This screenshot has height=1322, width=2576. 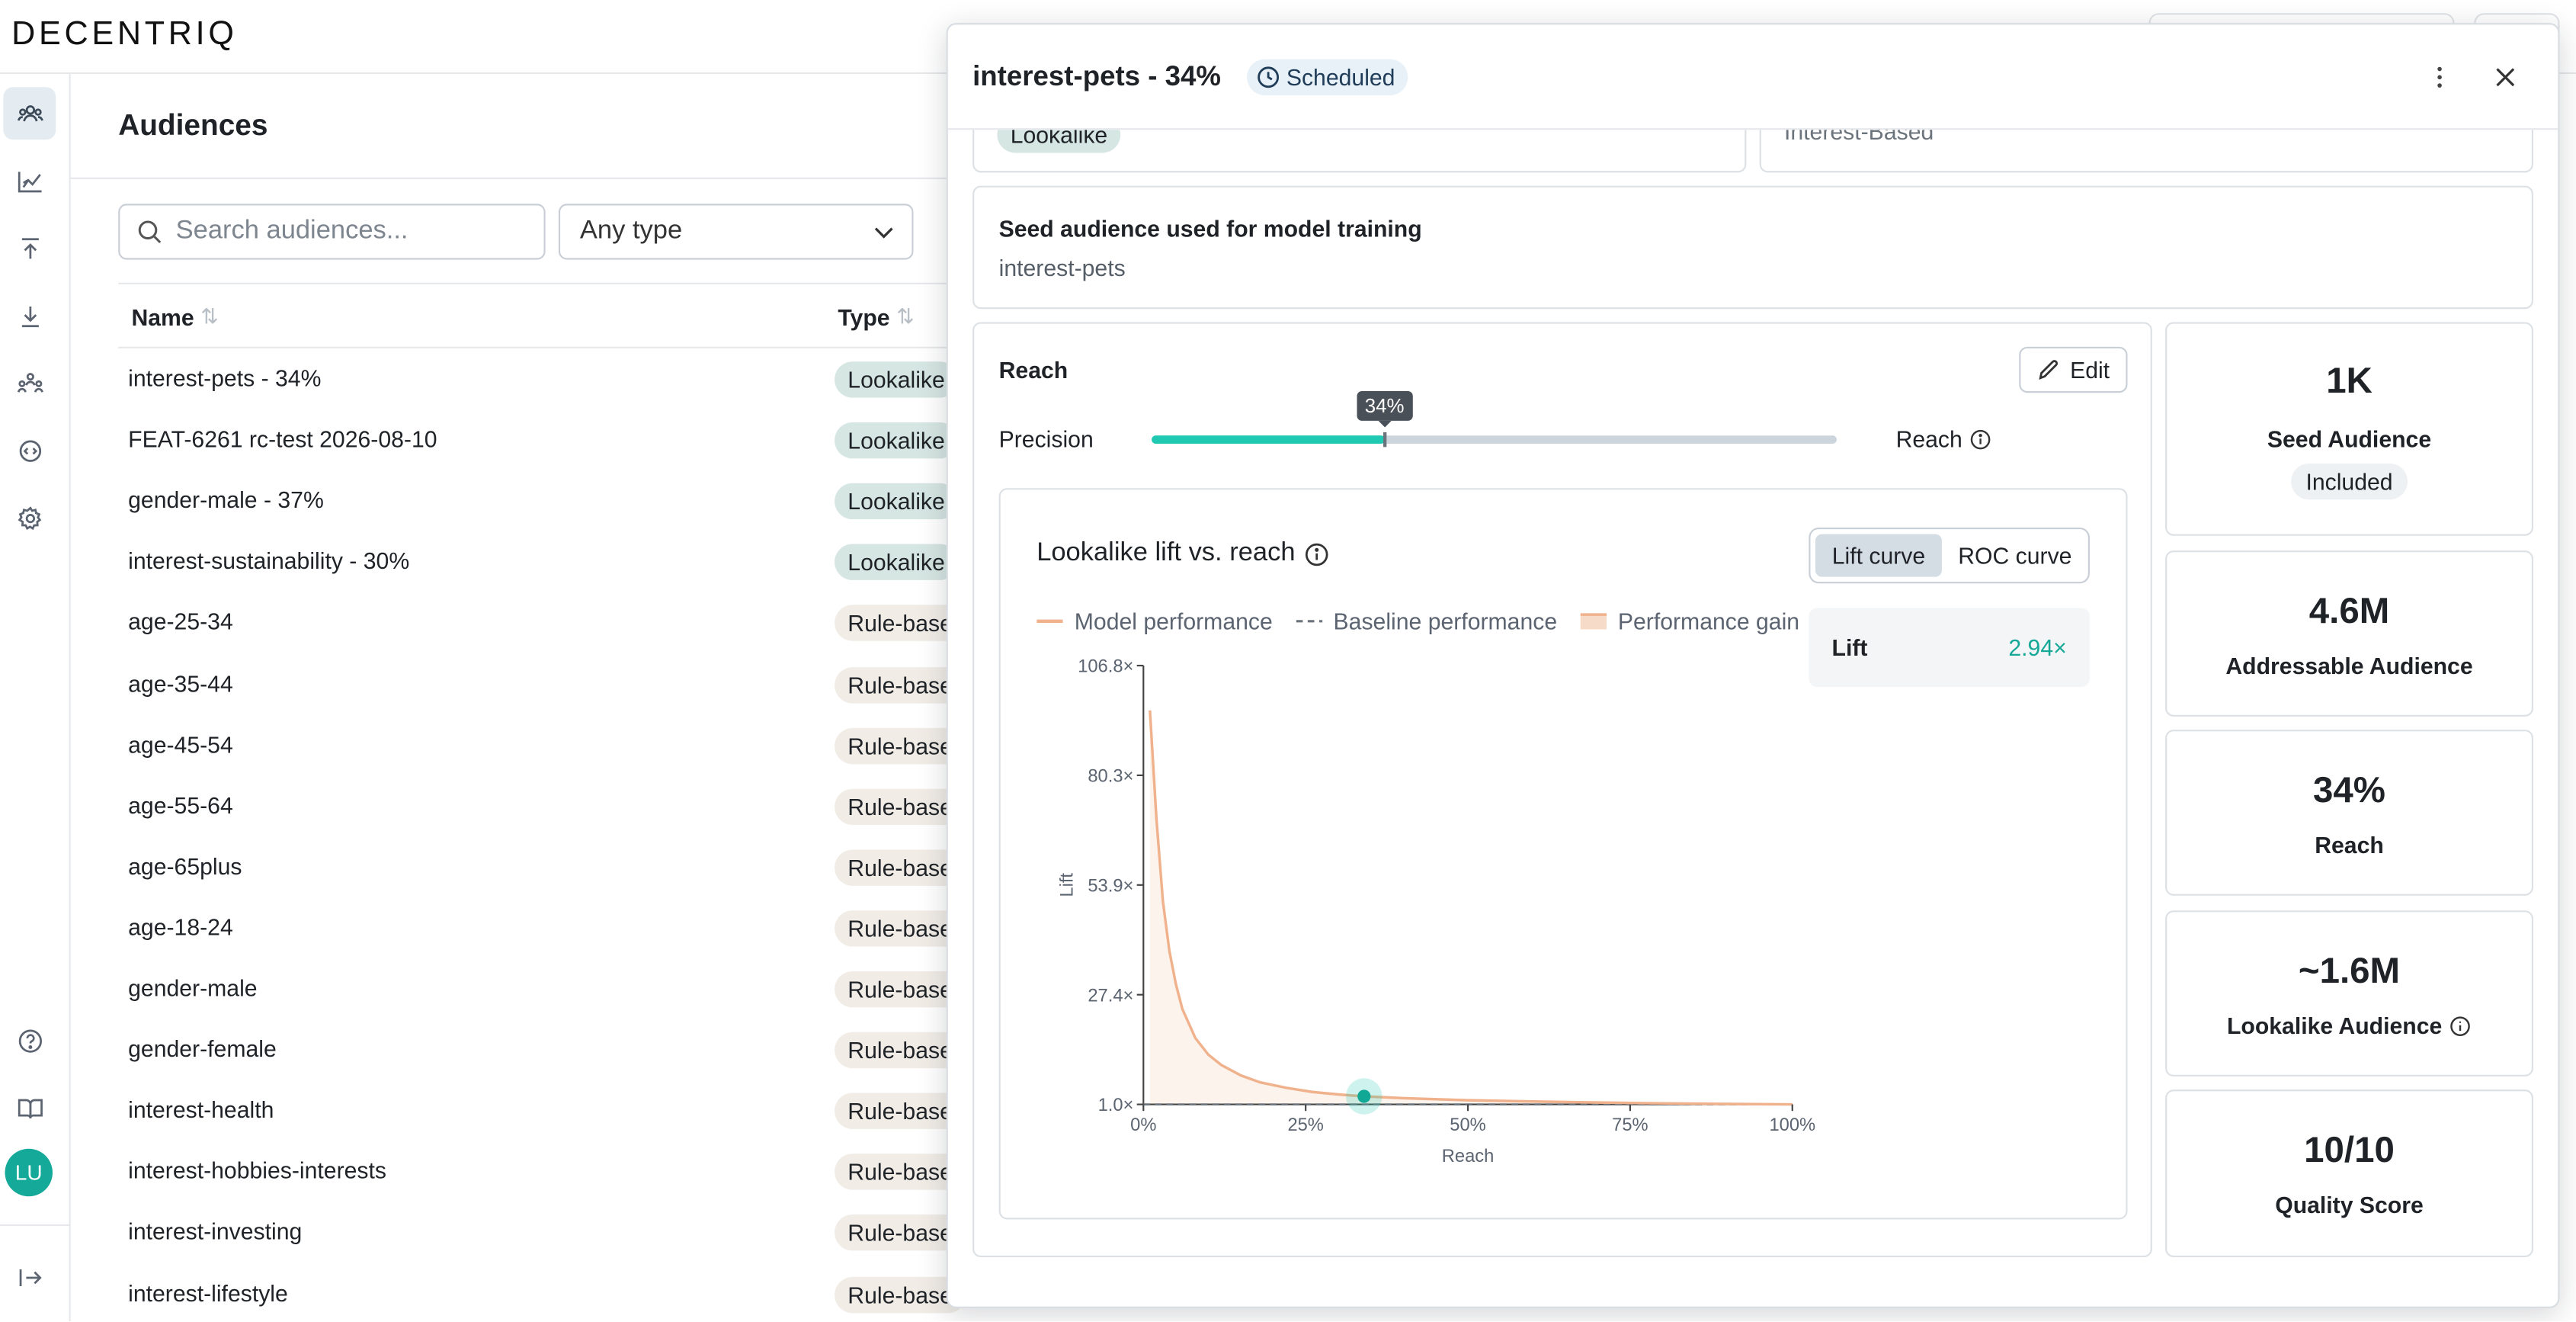 I want to click on table-row: interest-investing Rule-base, so click(x=545, y=1232).